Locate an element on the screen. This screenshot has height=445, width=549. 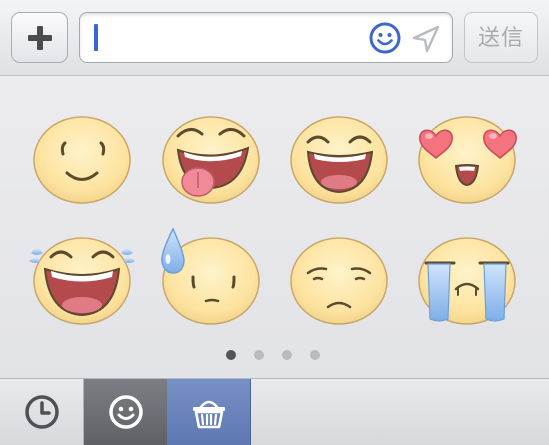
worried-face-icon is located at coordinates (339, 281).